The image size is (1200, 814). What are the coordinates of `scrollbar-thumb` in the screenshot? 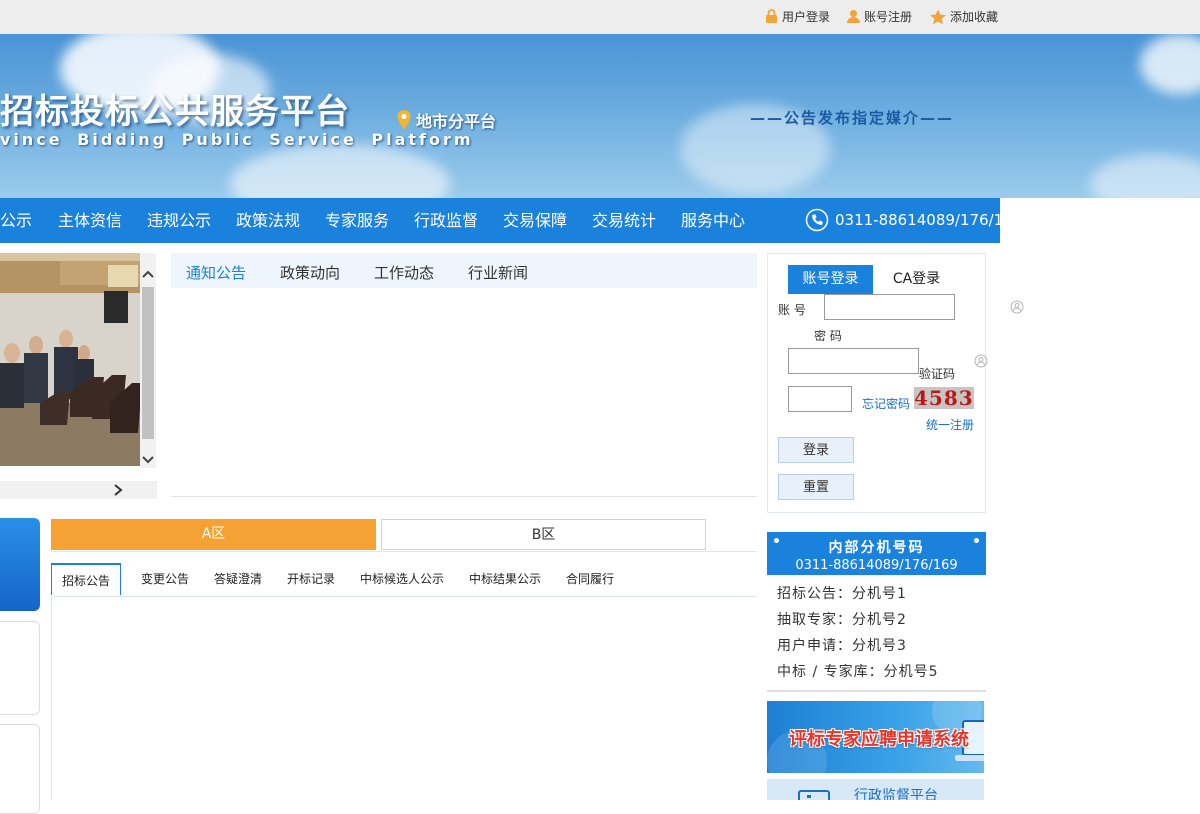 It's located at (148, 363).